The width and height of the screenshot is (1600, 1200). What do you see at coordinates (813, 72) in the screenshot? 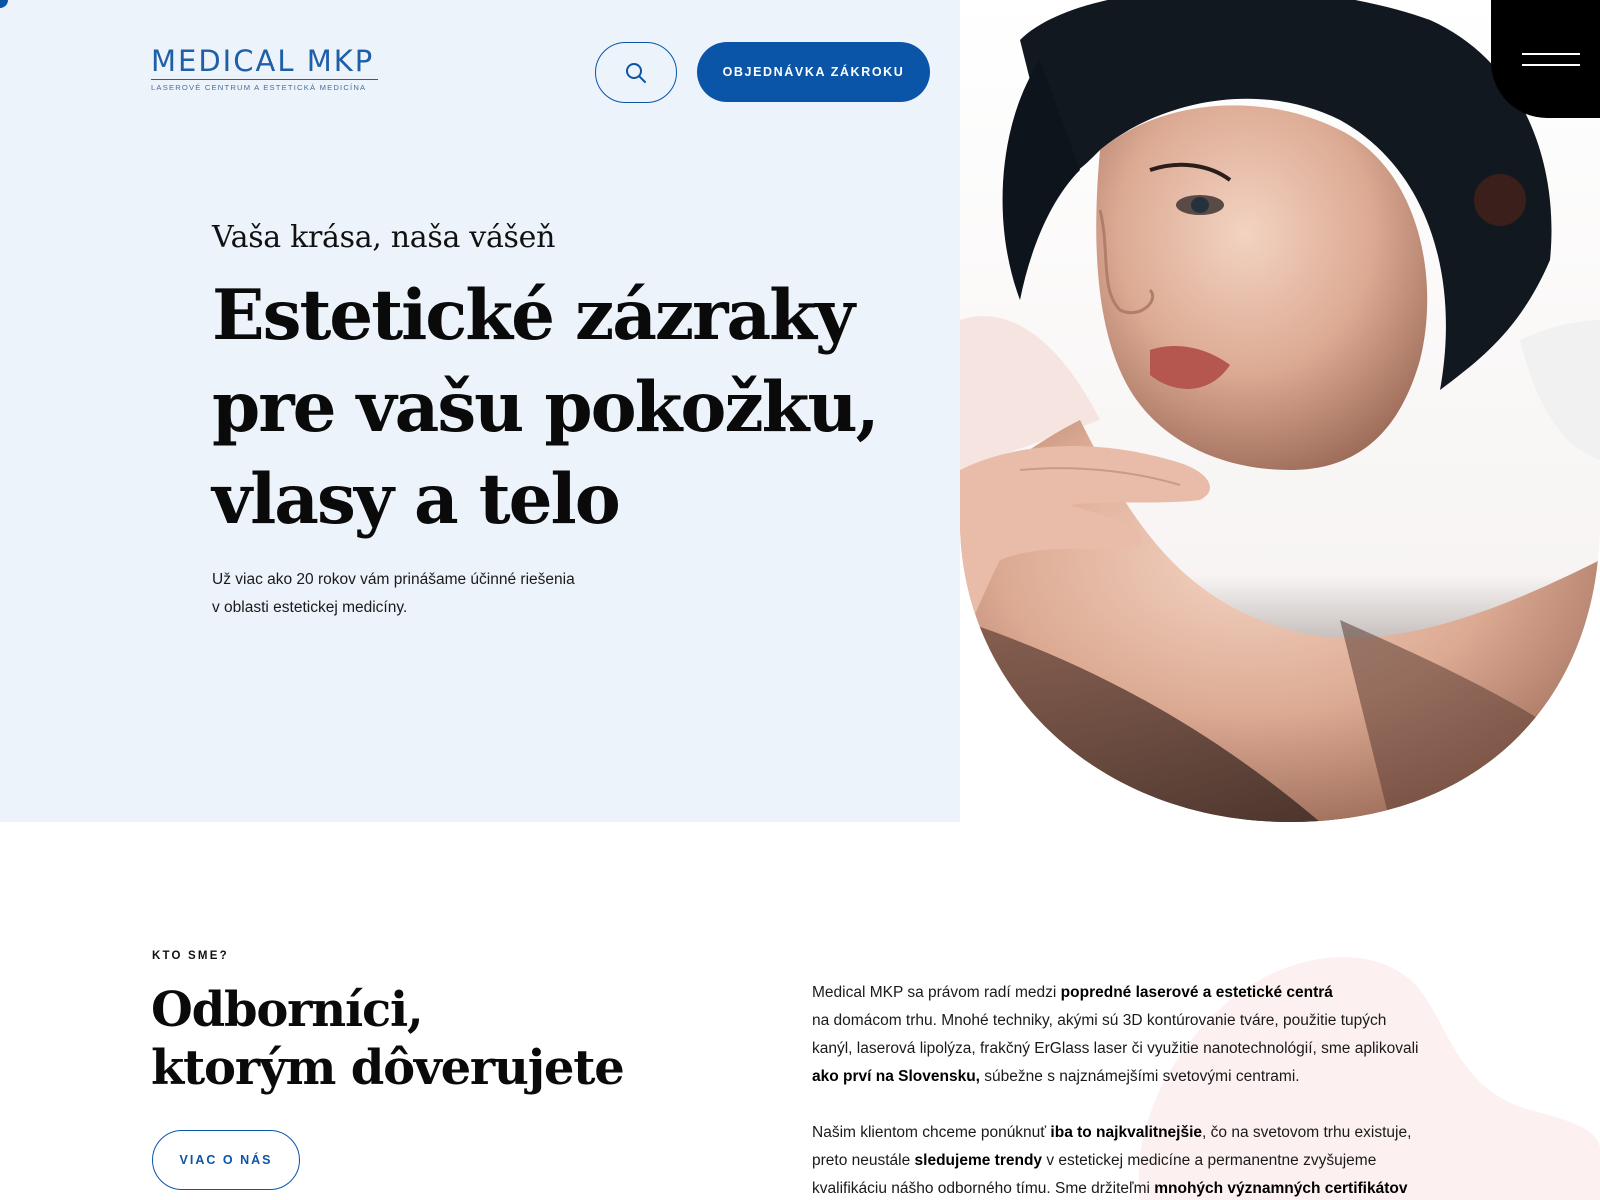
I see `order-procedure-button: OBJEDNÁVKA ZÁKROKU` at bounding box center [813, 72].